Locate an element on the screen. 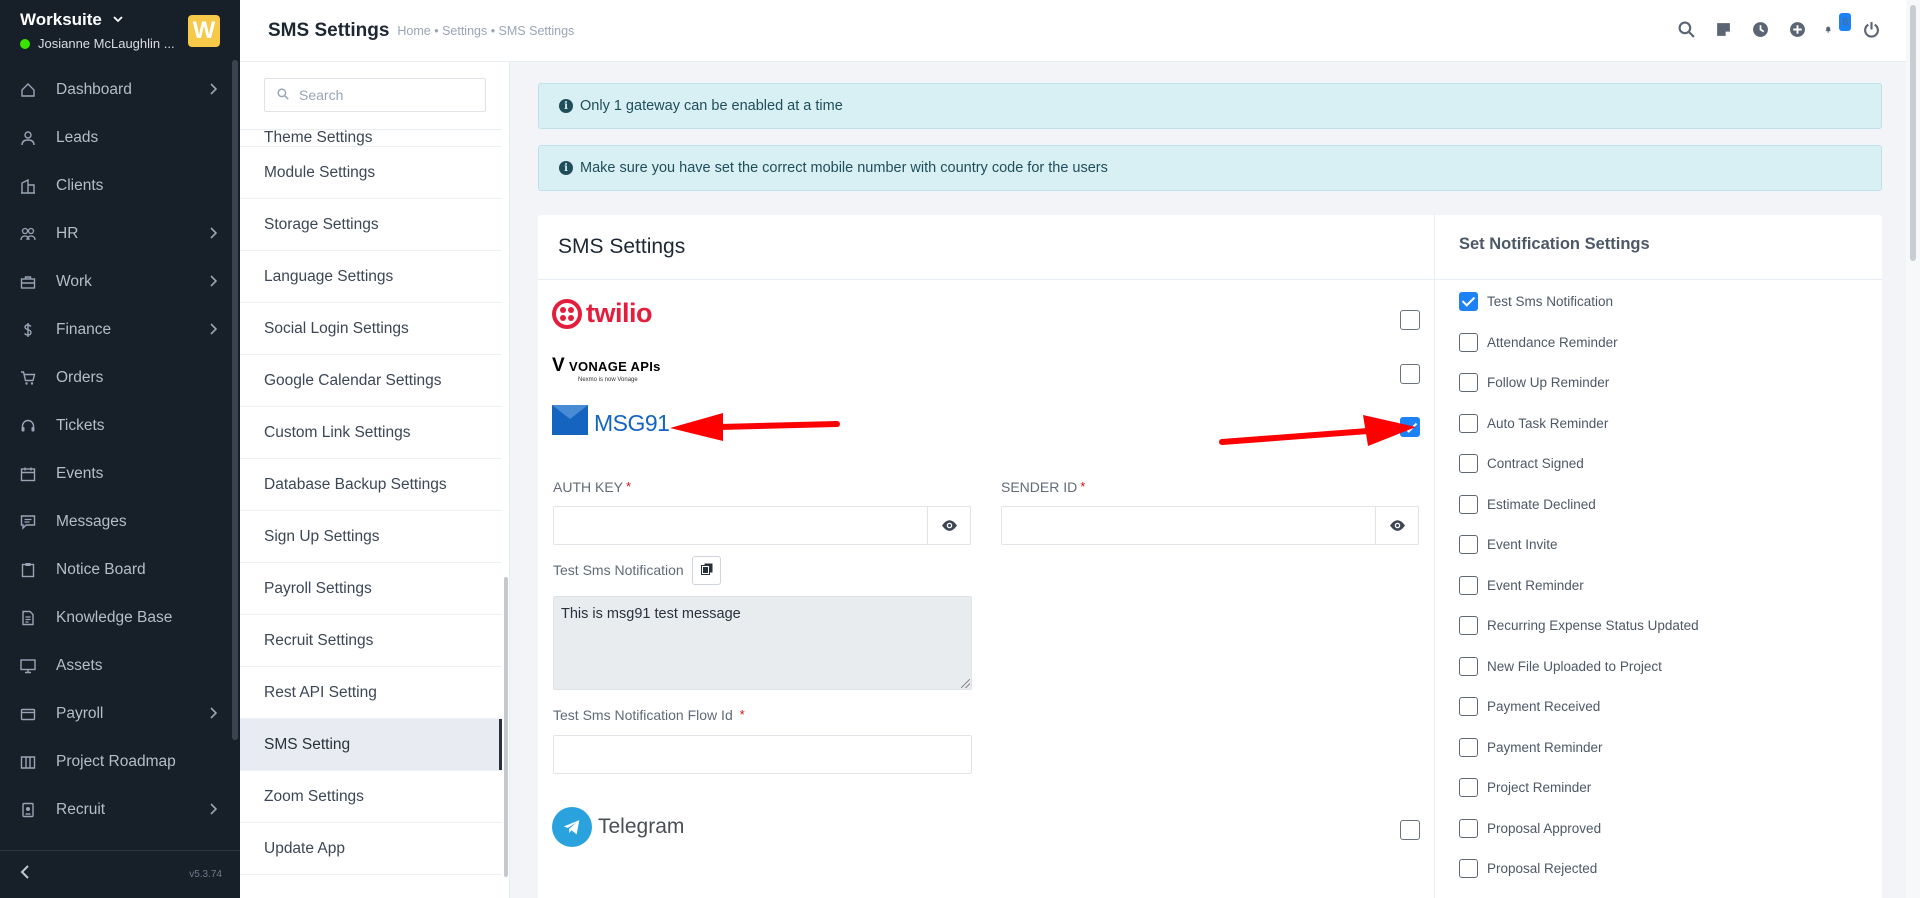  sidebar-item-events: Events is located at coordinates (120, 474).